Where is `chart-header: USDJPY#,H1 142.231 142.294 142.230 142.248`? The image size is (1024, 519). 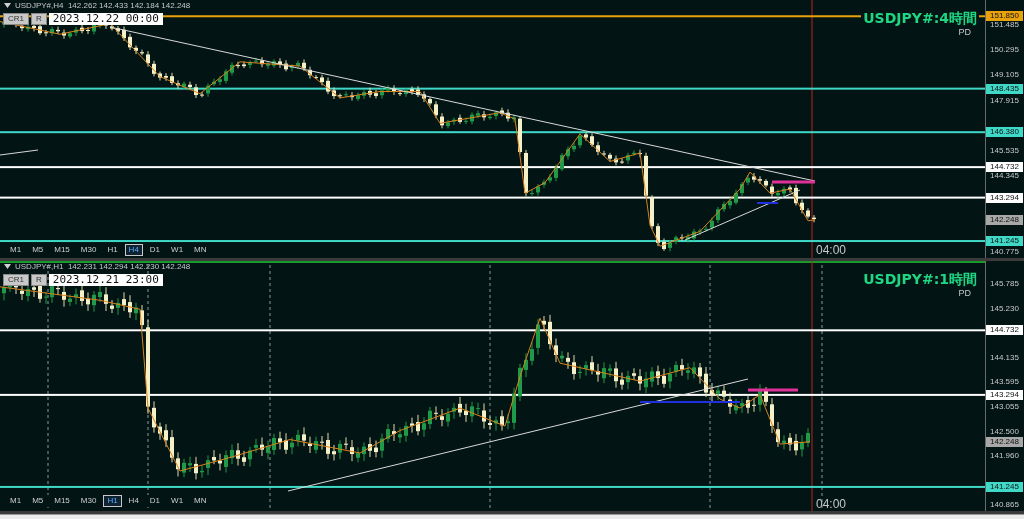
chart-header: USDJPY#,H1 142.231 142.294 142.230 142.248 is located at coordinates (103, 266).